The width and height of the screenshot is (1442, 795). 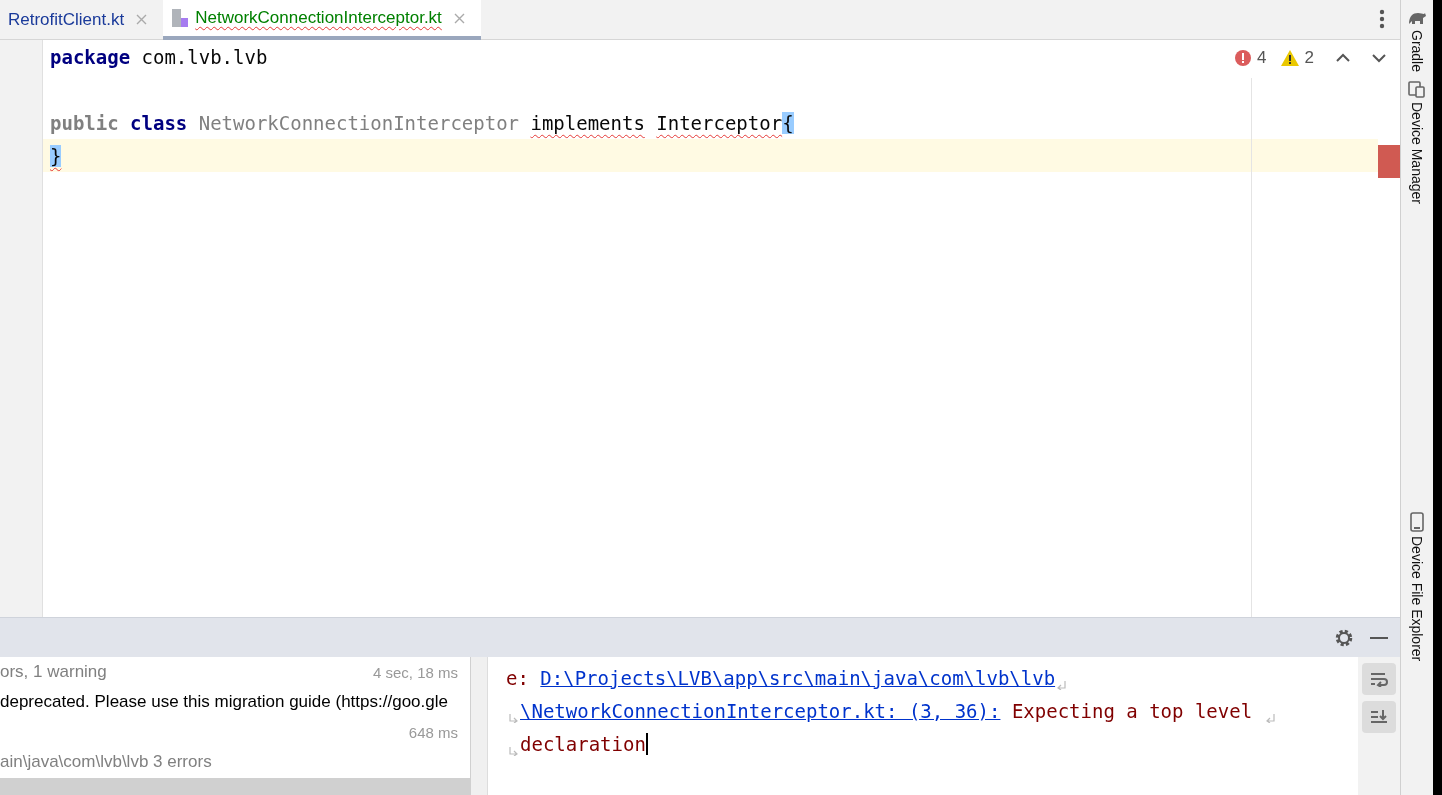 What do you see at coordinates (1344, 637) in the screenshot?
I see `settings-icon` at bounding box center [1344, 637].